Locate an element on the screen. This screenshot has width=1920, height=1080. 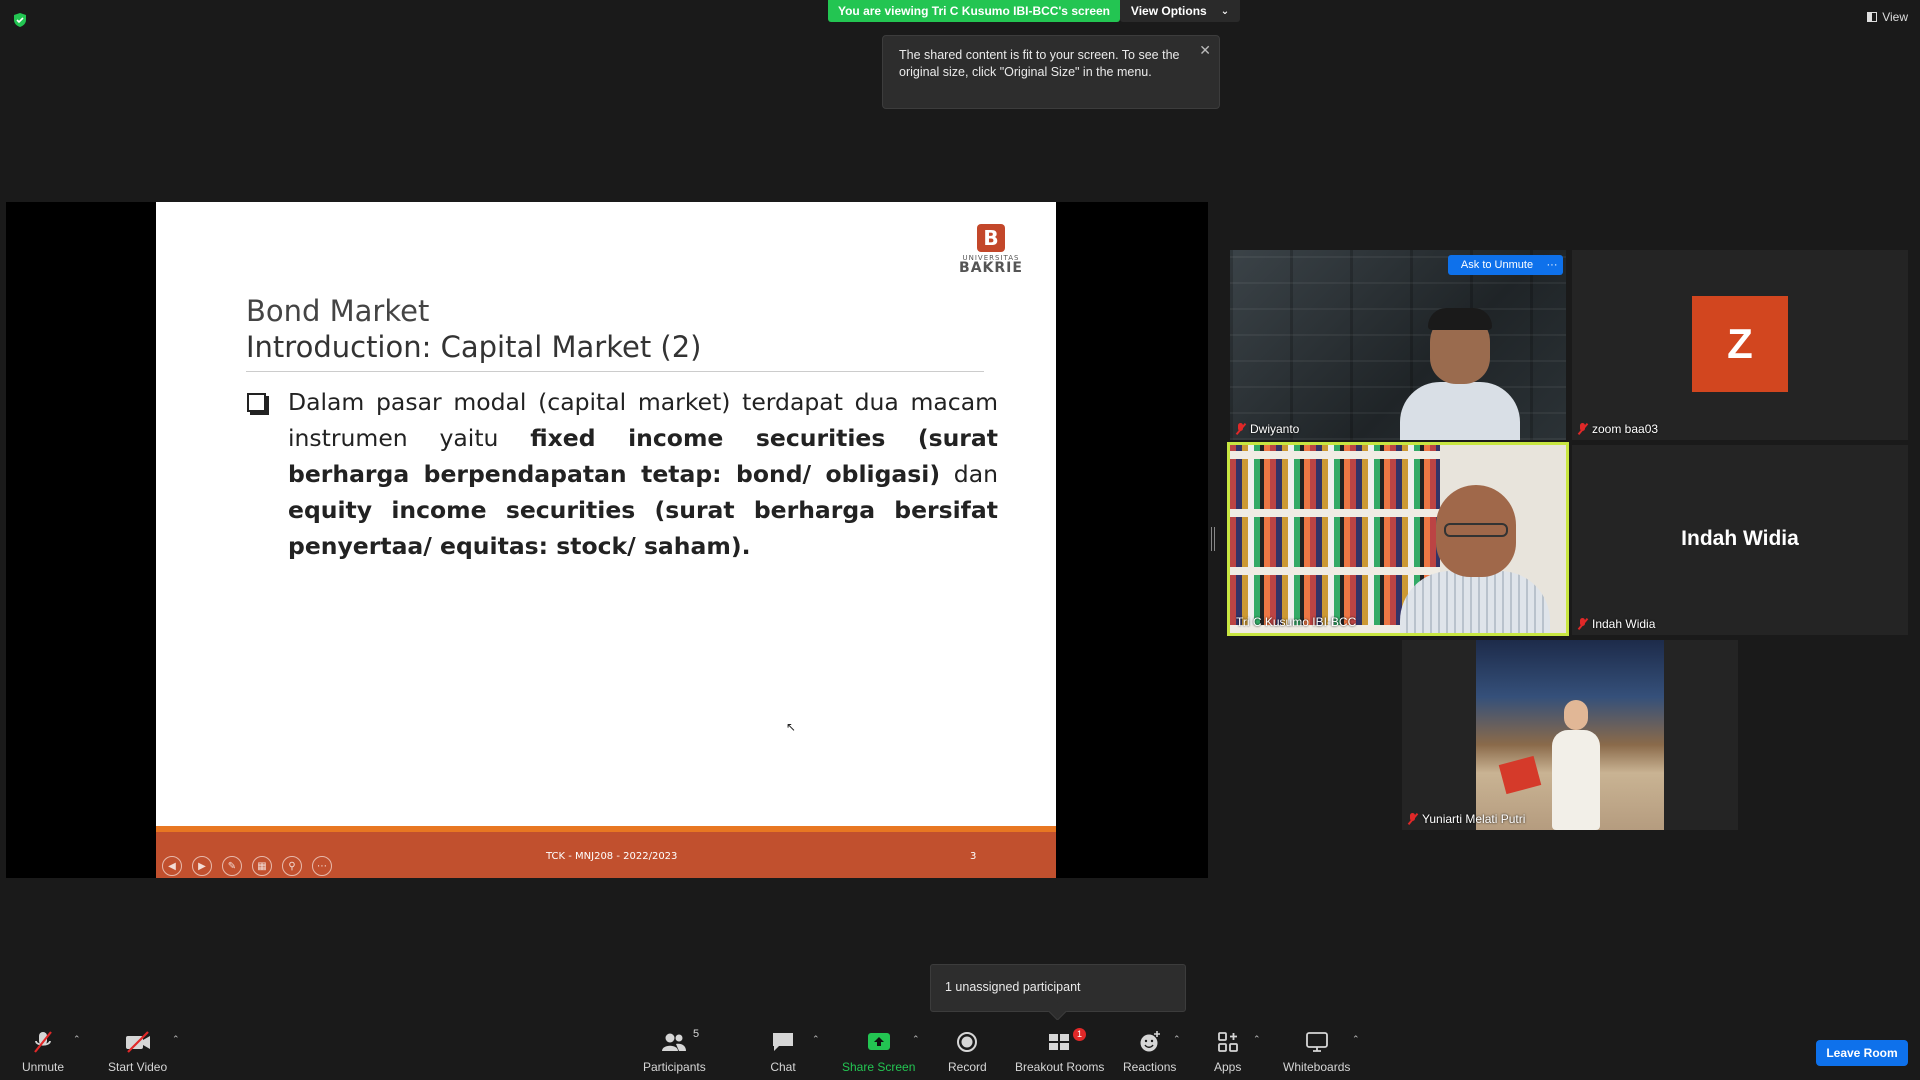
unmute-label: Unmute is located at coordinates (43, 1067).